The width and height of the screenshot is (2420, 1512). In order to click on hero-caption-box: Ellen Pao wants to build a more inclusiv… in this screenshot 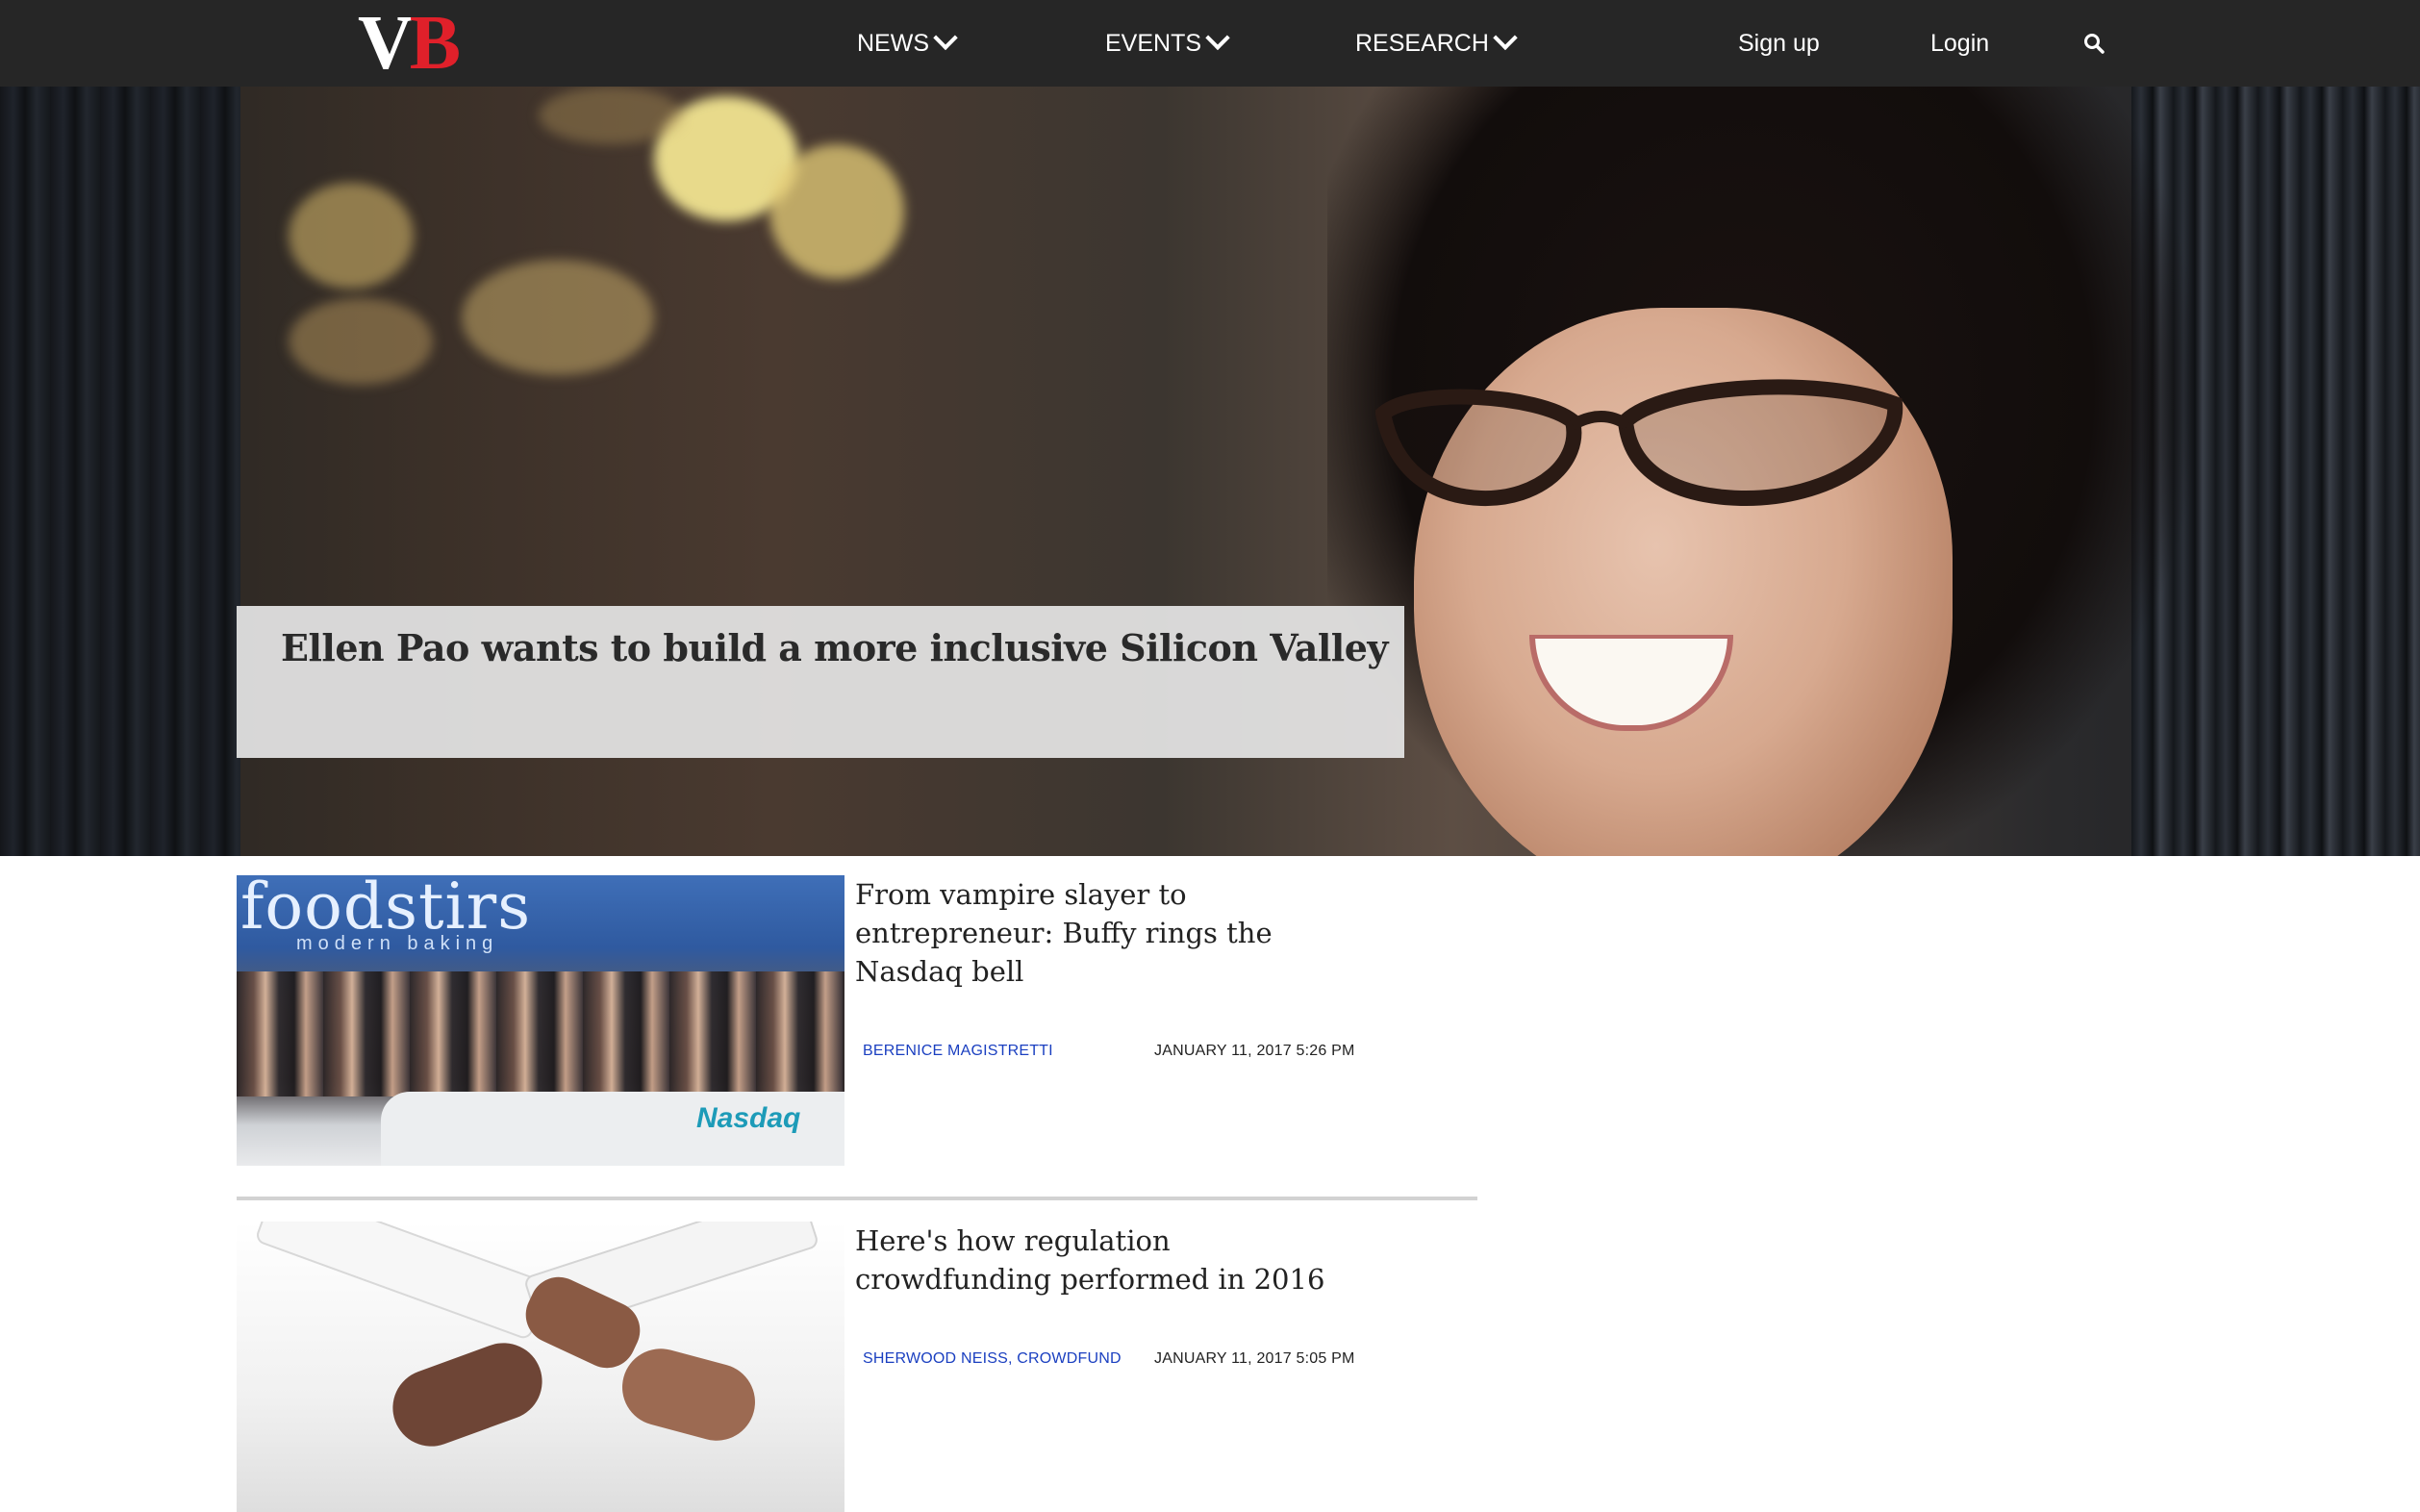, I will do `click(820, 682)`.